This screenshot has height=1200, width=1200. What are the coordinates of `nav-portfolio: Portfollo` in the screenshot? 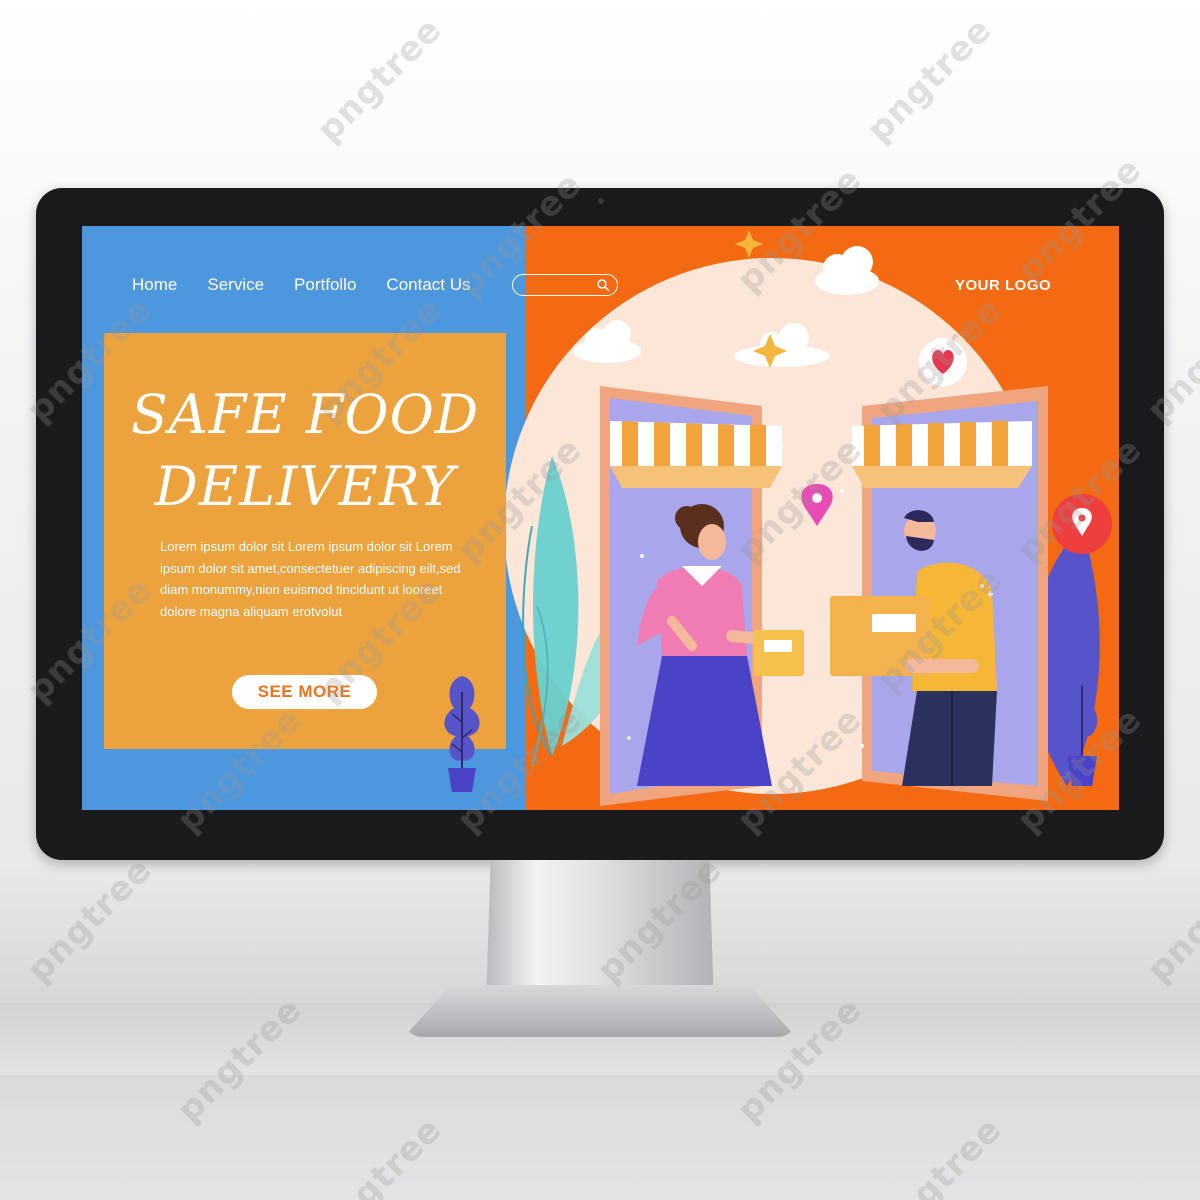 It's located at (325, 285).